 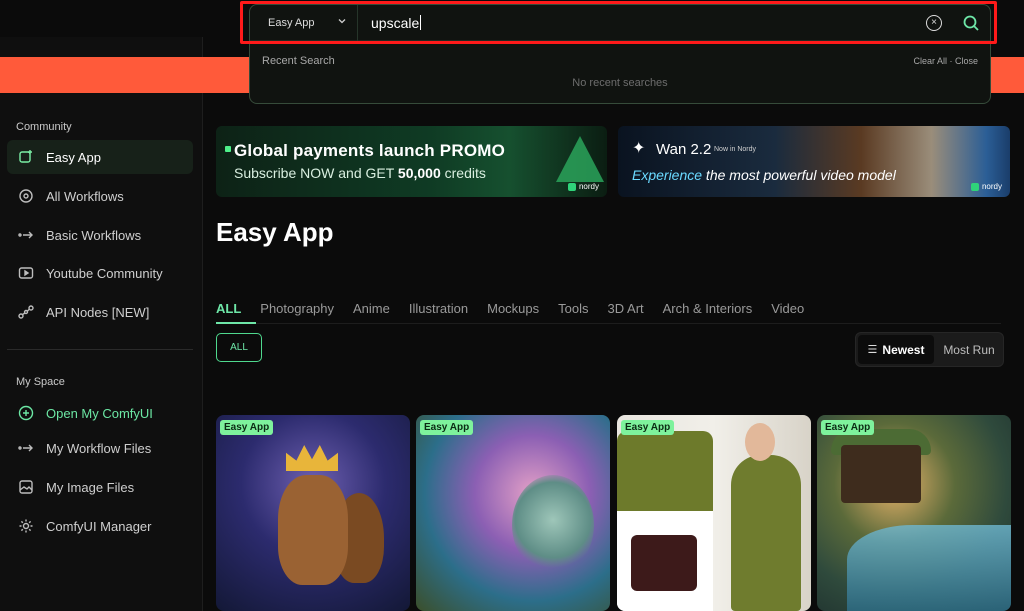 I want to click on sidebar-item-comfyui-manager: ComfyUI Manager, so click(x=100, y=526).